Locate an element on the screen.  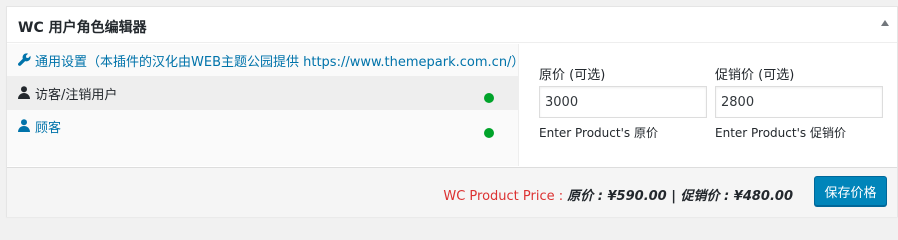
sale-price-field: 促销价 (可选) Enter Product's 促销价 is located at coordinates (799, 102).